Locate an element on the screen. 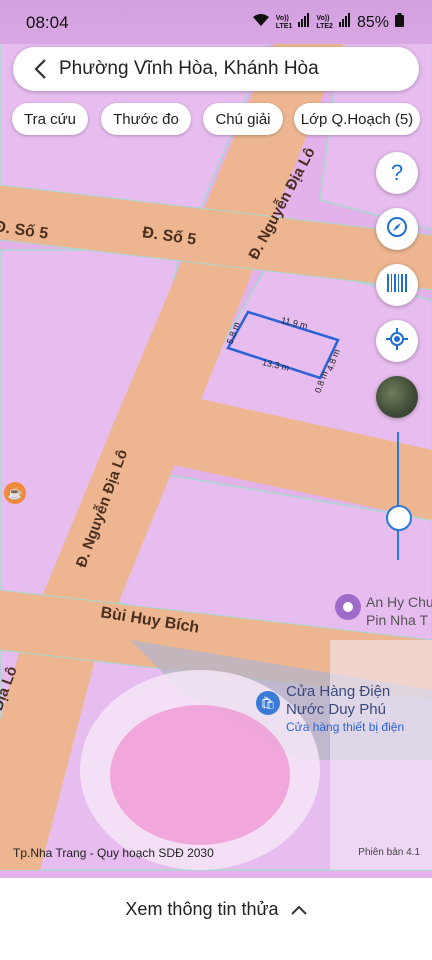 Image resolution: width=432 pixels, height=960 pixels. search-bar: Phường Vĩnh Hòa, Khánh Hòa is located at coordinates (216, 69).